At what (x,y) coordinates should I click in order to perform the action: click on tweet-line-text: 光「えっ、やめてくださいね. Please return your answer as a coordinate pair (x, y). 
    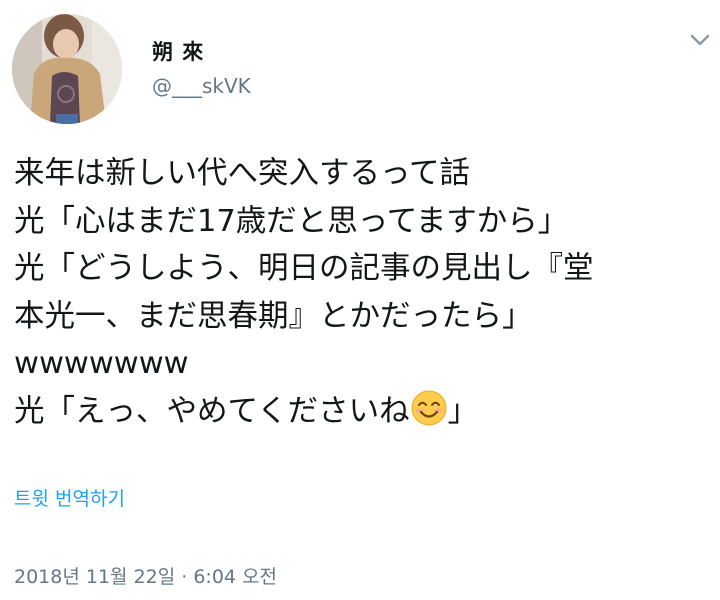
    Looking at the image, I should click on (212, 411).